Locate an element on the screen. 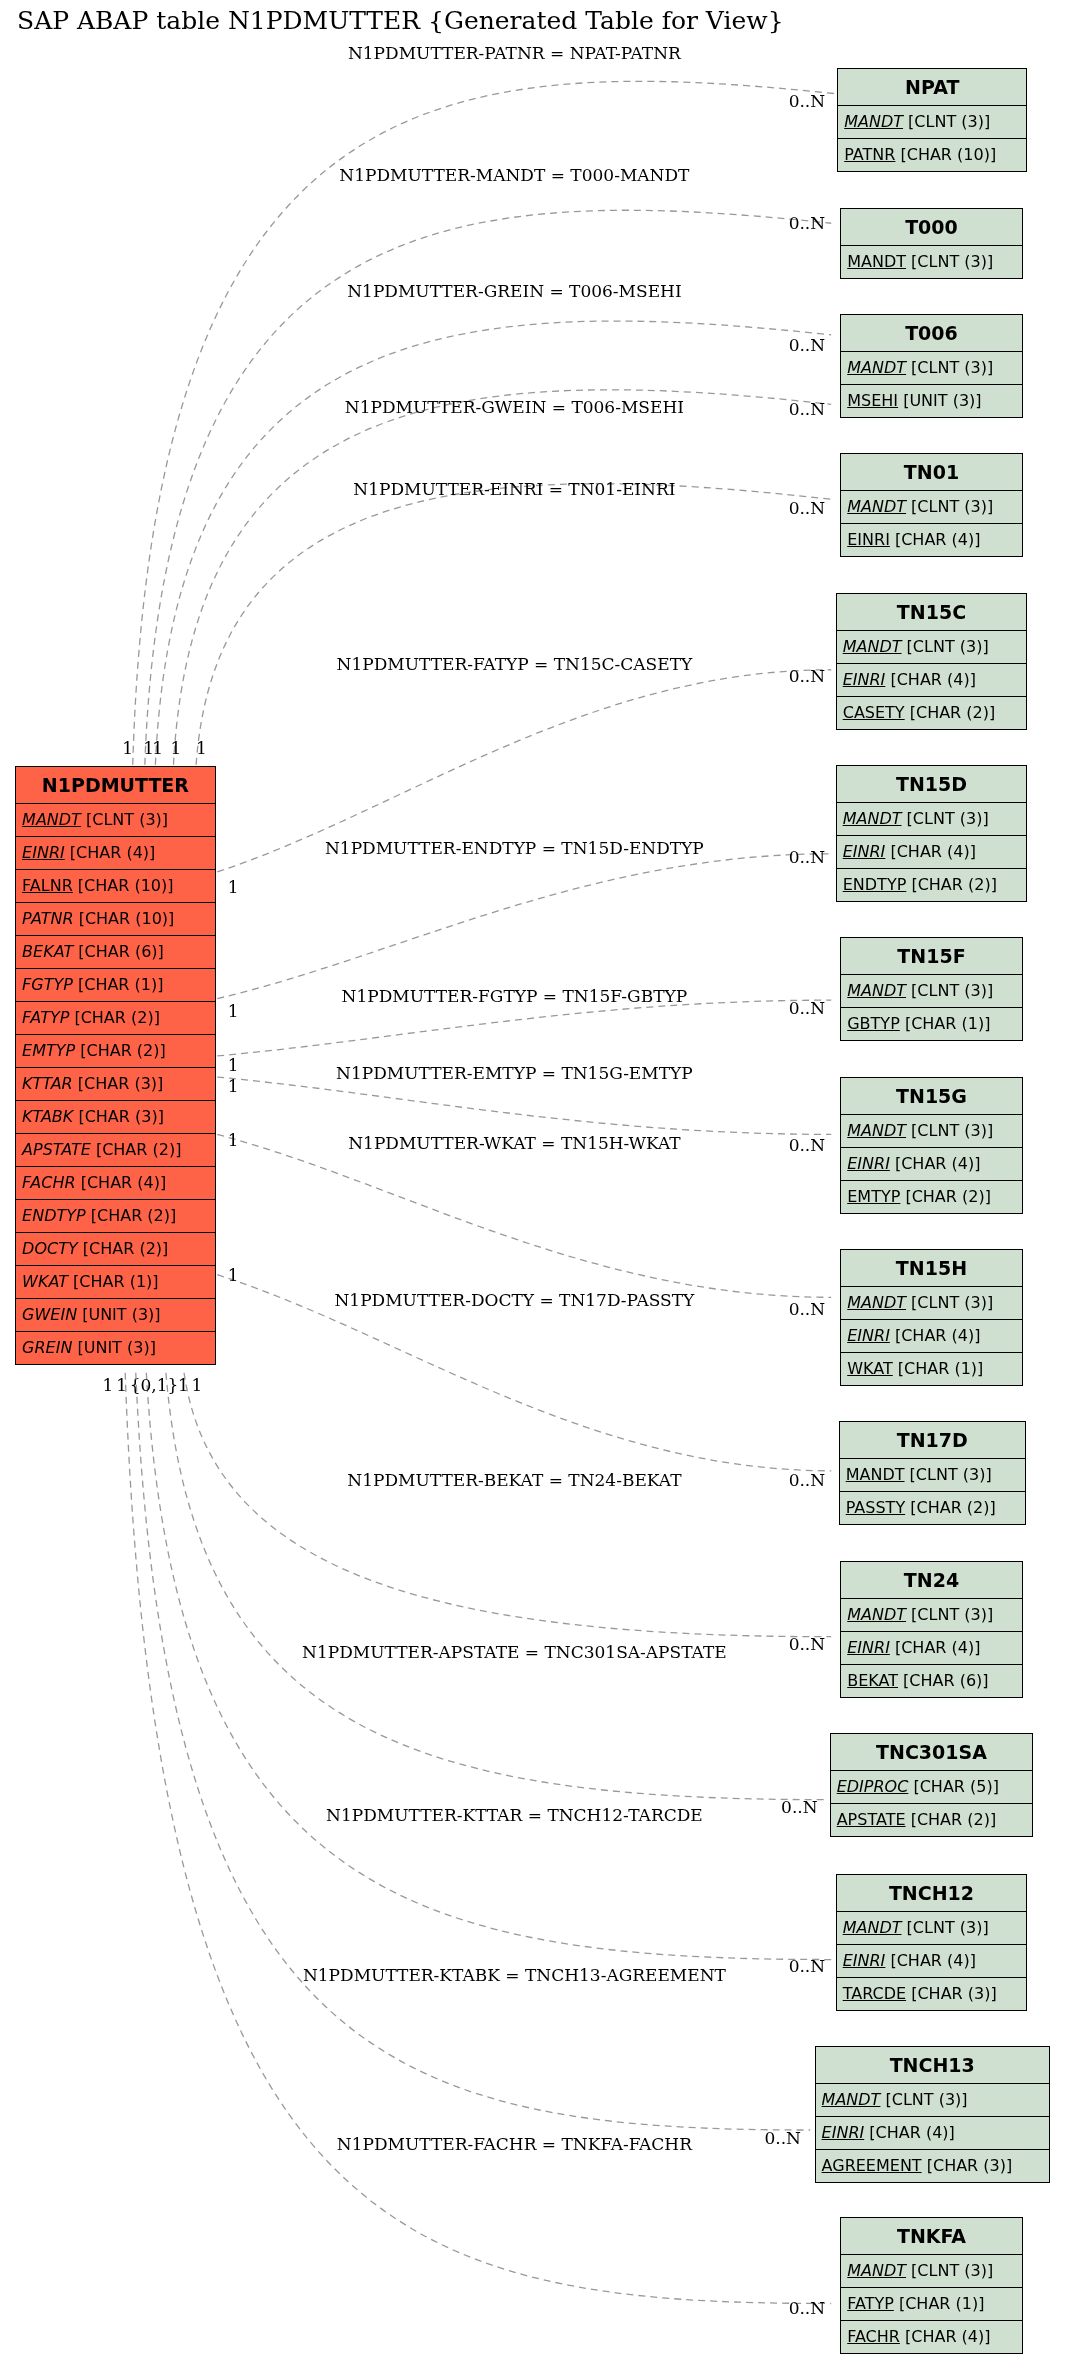  relation-label: N1PDMUTTER-DOCTY = TN17D-PASSTY is located at coordinates (514, 1300).